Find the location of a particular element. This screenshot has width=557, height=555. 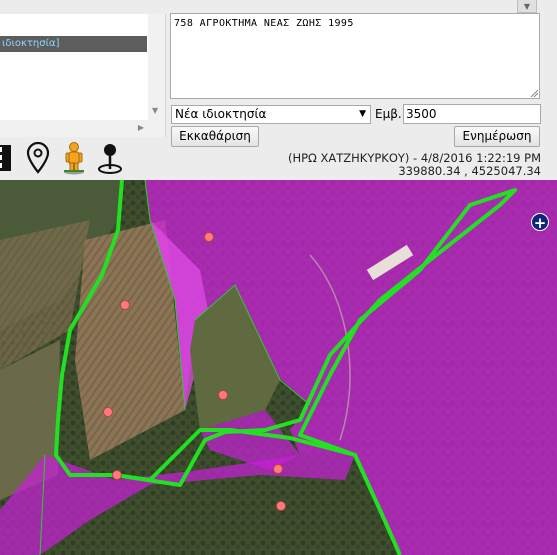

user-timestamp: (ΗΡΩ ΧΑΤΖΗΚΥΡΚΟΥ) - 4/8/2016 1:22:19 PM is located at coordinates (414, 158).